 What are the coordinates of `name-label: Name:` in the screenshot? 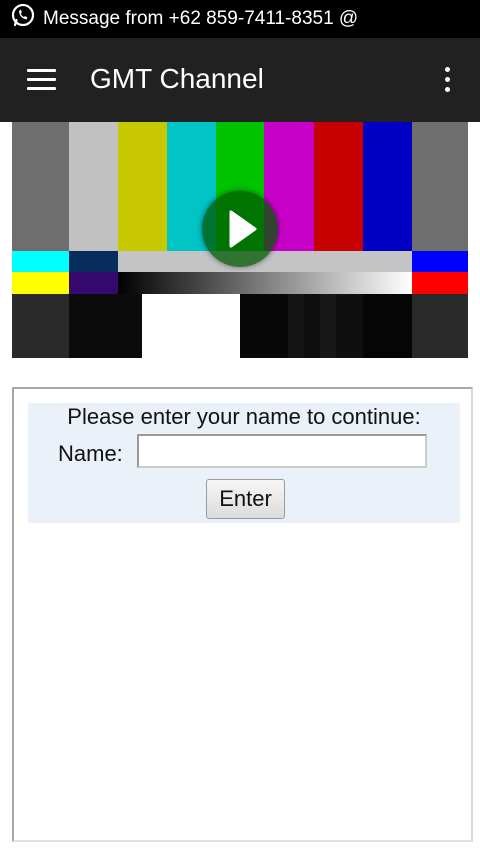 It's located at (90, 453).